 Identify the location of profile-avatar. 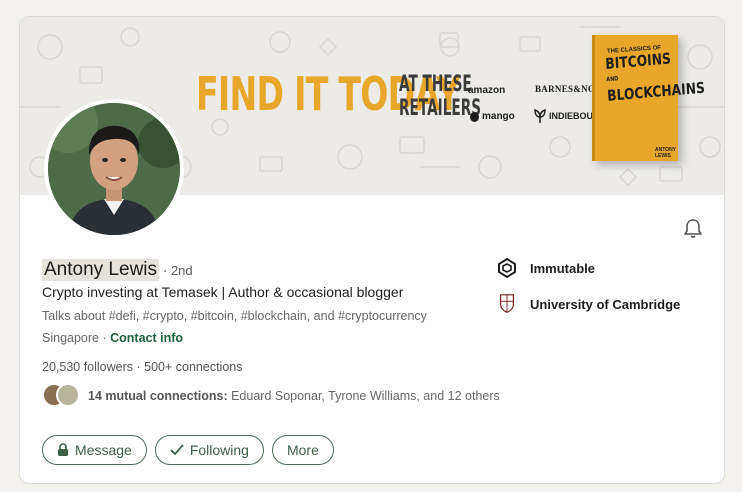
(114, 169).